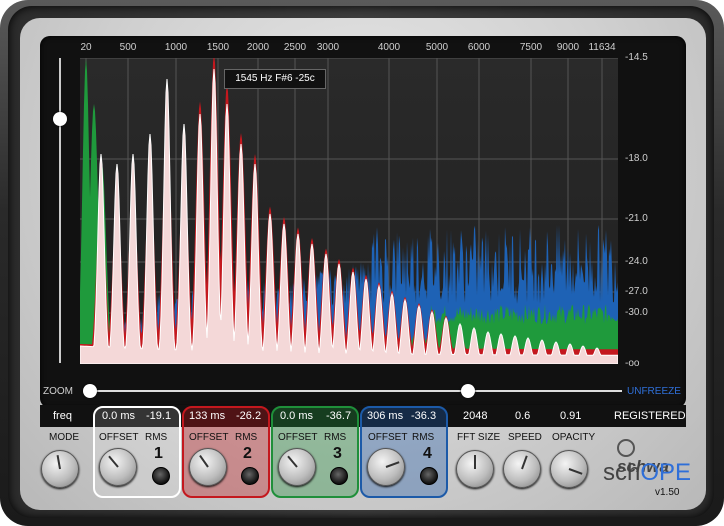  Describe the element at coordinates (247, 453) in the screenshot. I see `ch2-number: 2` at that location.